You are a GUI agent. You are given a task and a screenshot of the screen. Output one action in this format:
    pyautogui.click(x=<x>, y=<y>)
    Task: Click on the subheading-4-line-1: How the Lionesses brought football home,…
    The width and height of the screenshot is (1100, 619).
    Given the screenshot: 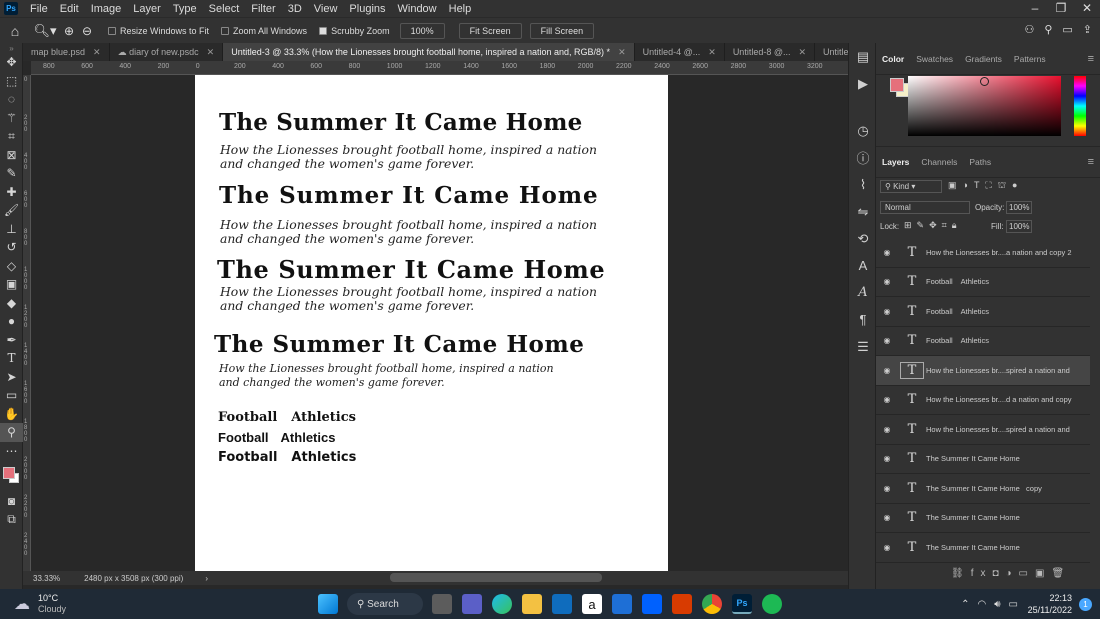 What is the action you would take?
    pyautogui.click(x=386, y=369)
    